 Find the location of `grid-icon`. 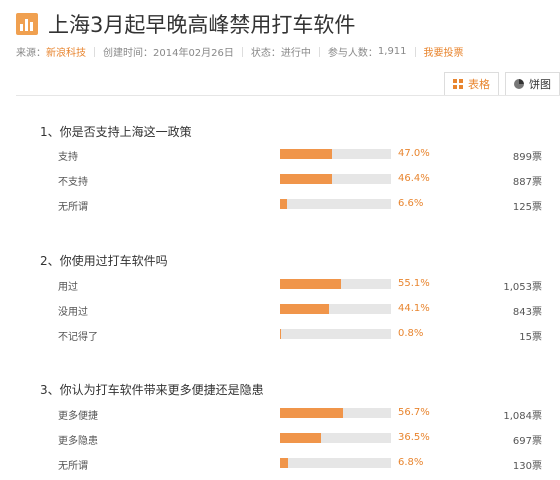

grid-icon is located at coordinates (458, 84).